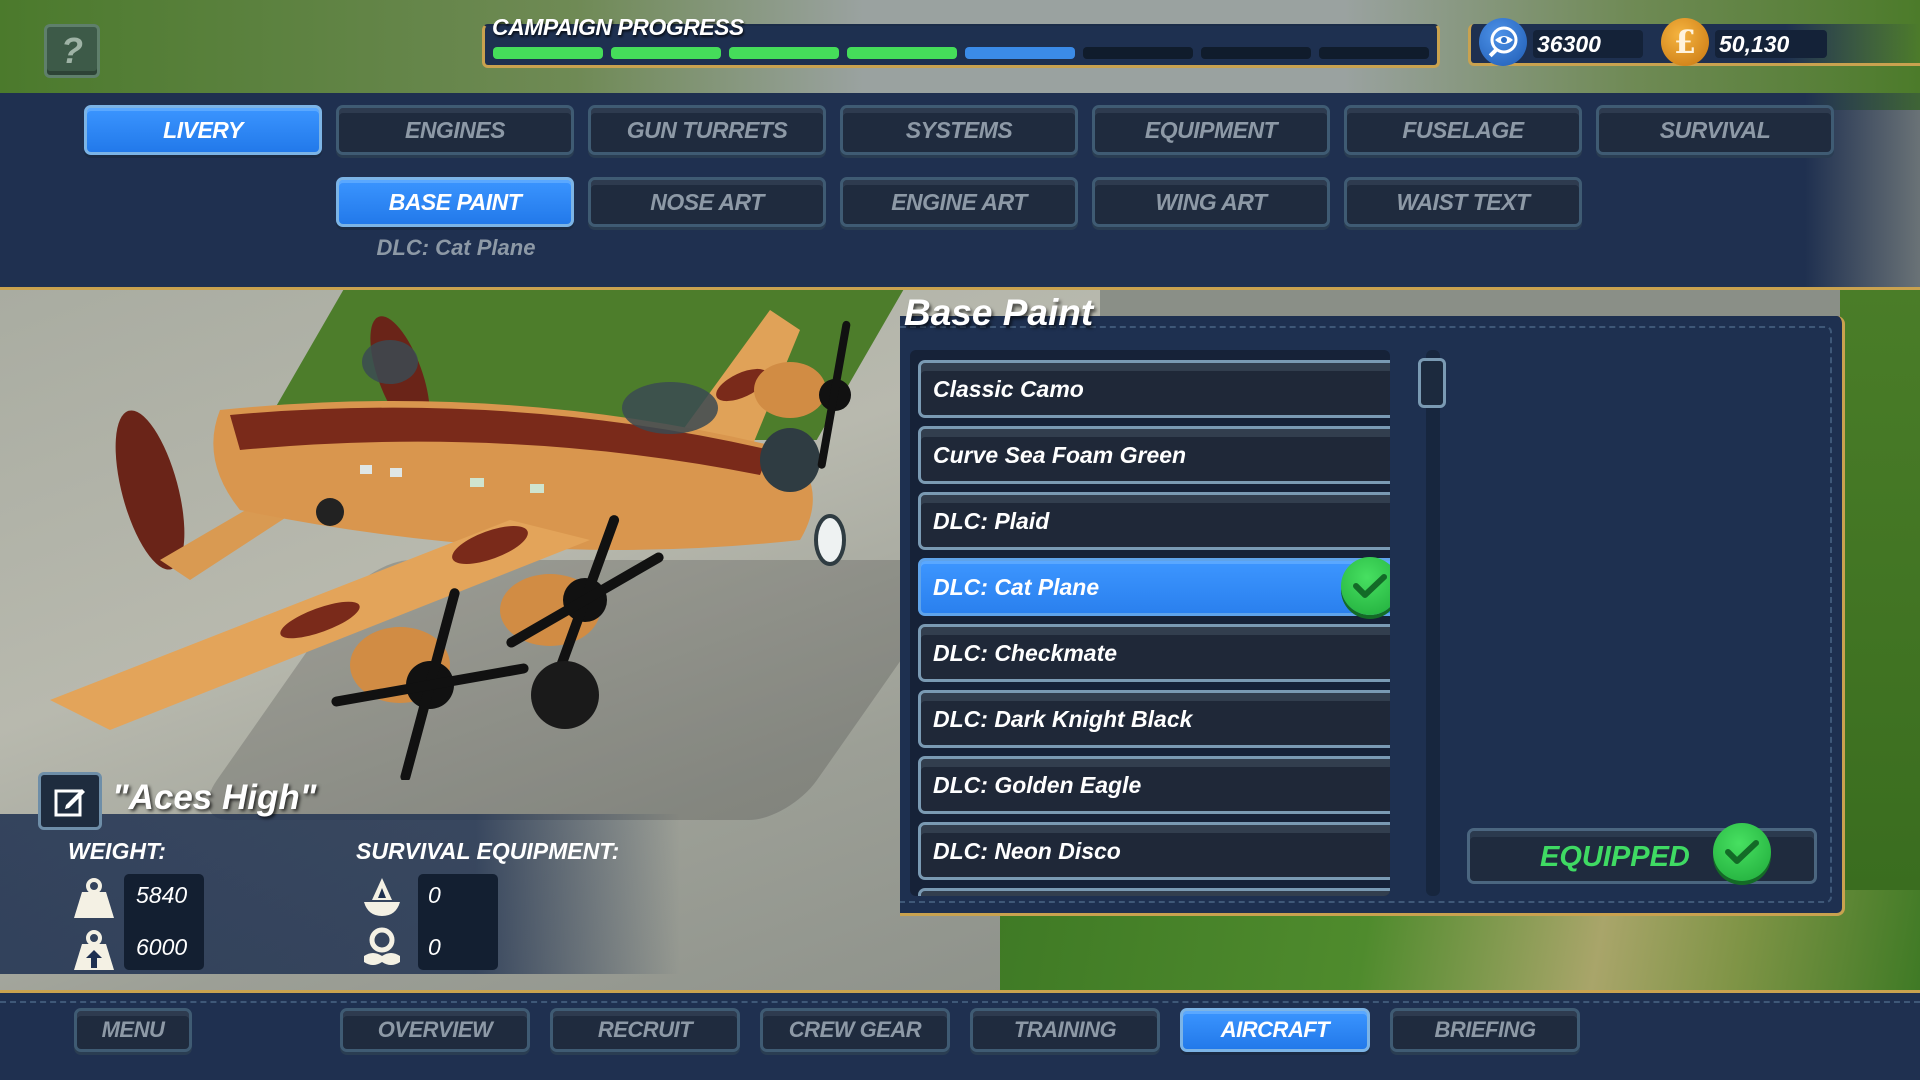 The height and width of the screenshot is (1080, 1920). Describe the element at coordinates (1027, 850) in the screenshot. I see `paint-item-label: DLC: Neon Disco` at that location.